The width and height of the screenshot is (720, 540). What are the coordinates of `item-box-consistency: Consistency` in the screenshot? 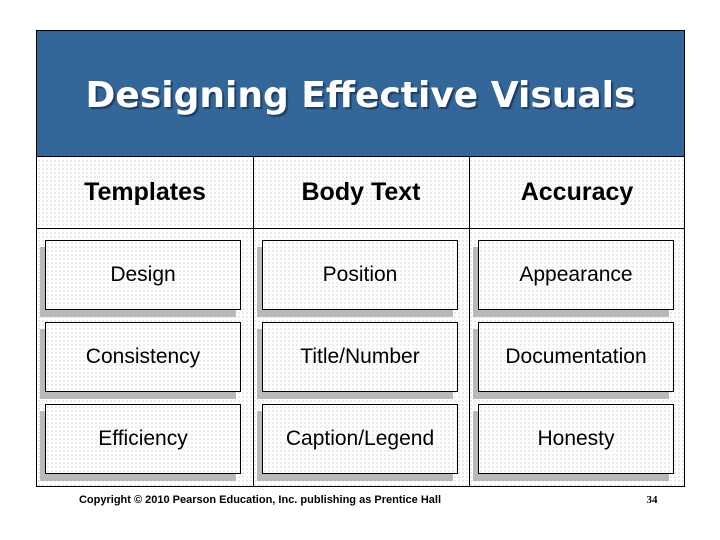 It's located at (143, 357).